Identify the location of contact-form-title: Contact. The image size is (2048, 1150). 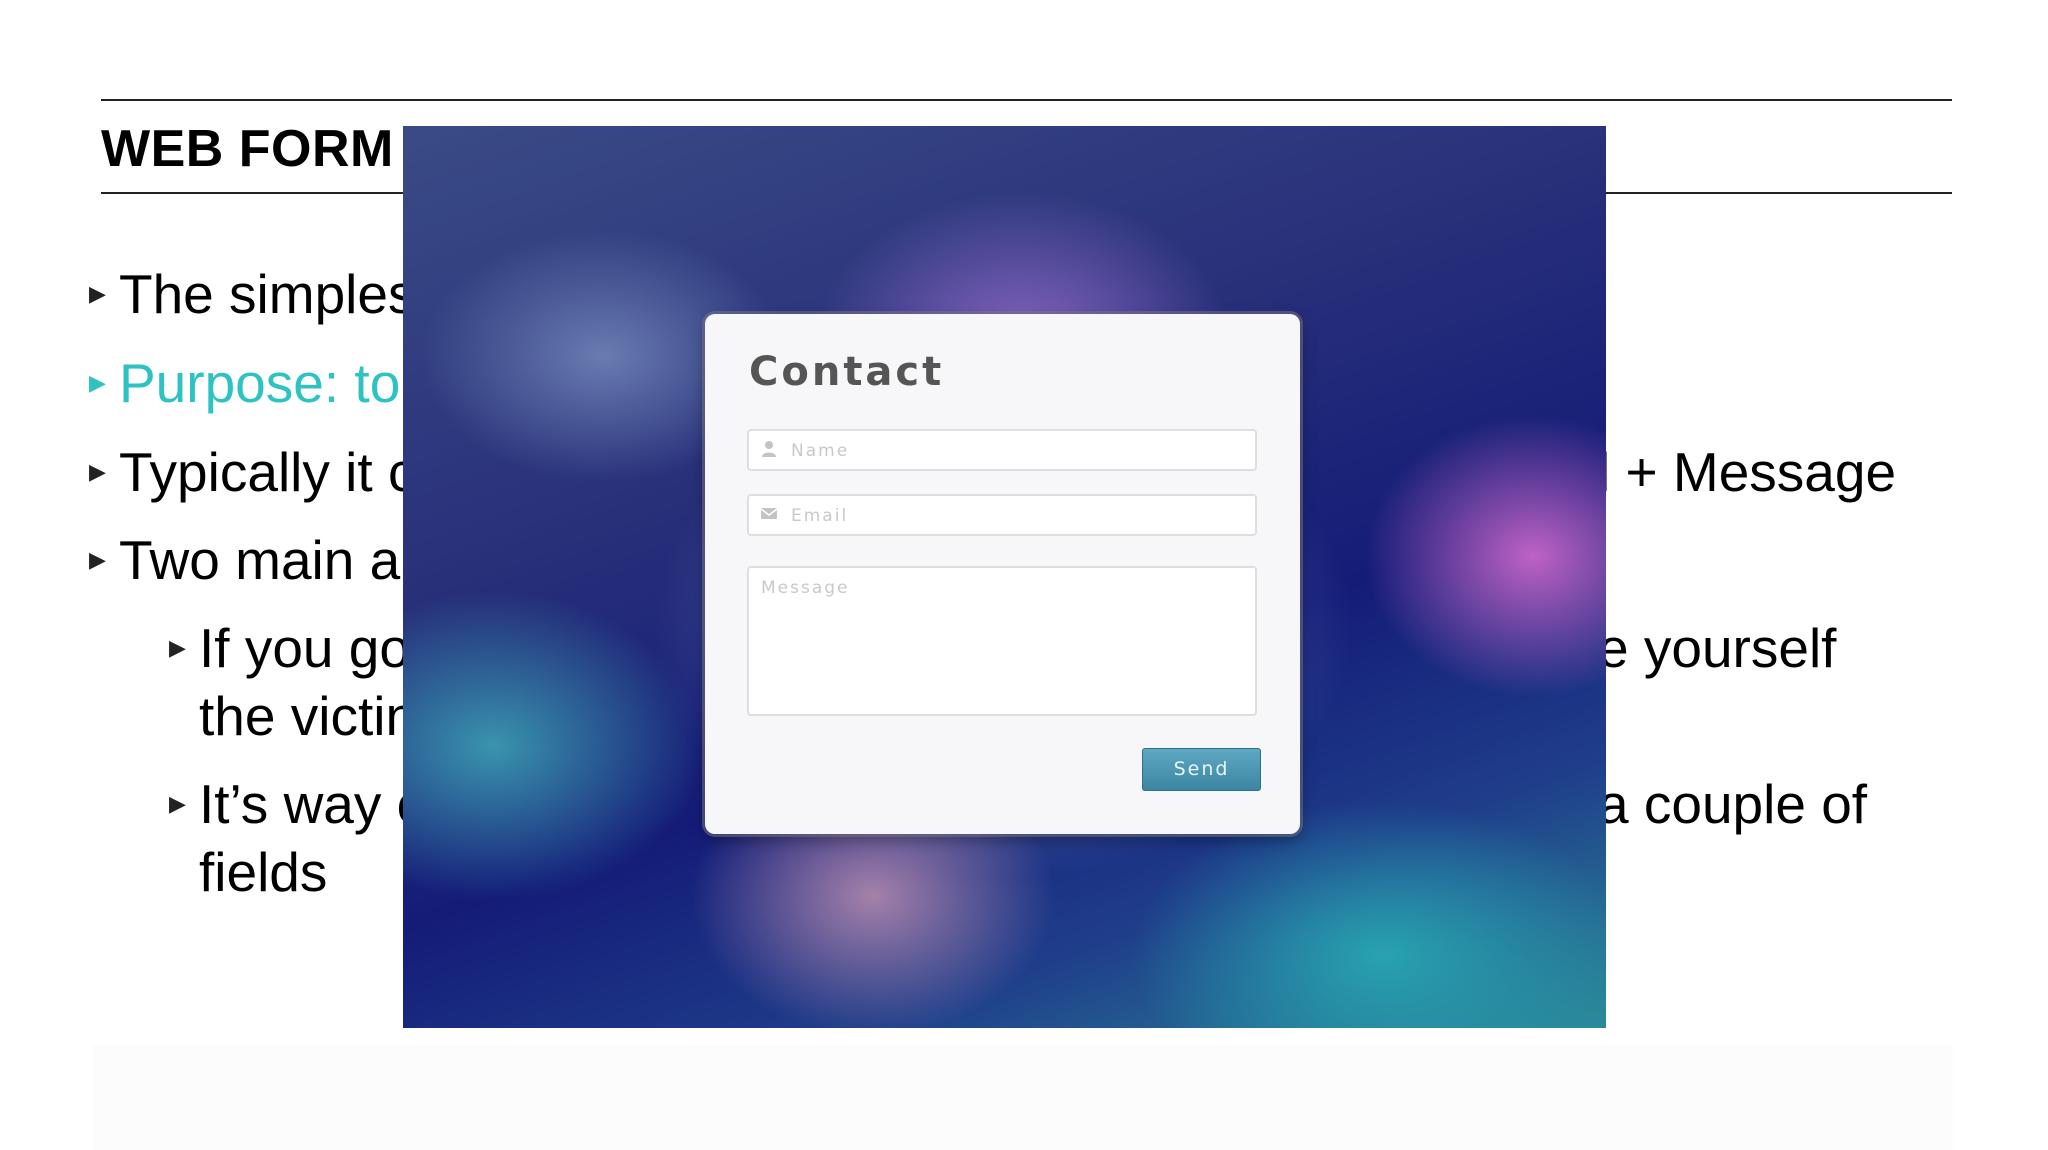
(847, 372).